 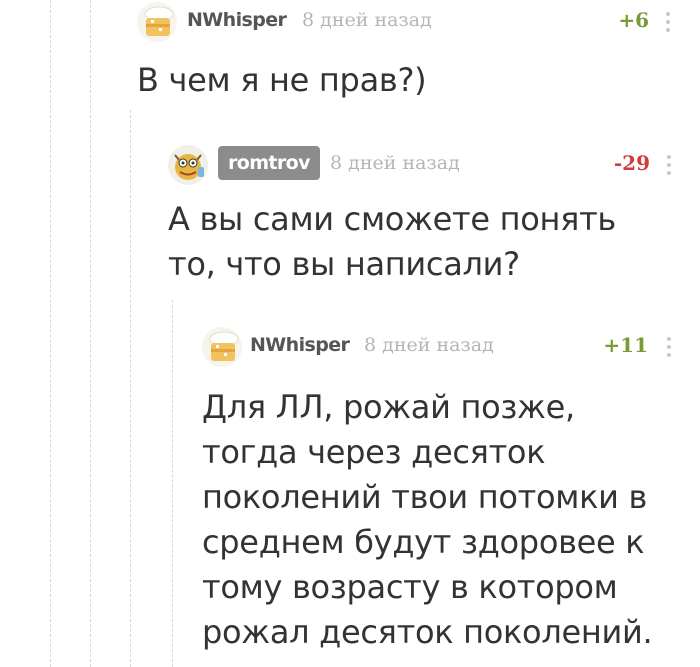 I want to click on comment-header: romtrov 8 дней назад -29, so click(x=423, y=165).